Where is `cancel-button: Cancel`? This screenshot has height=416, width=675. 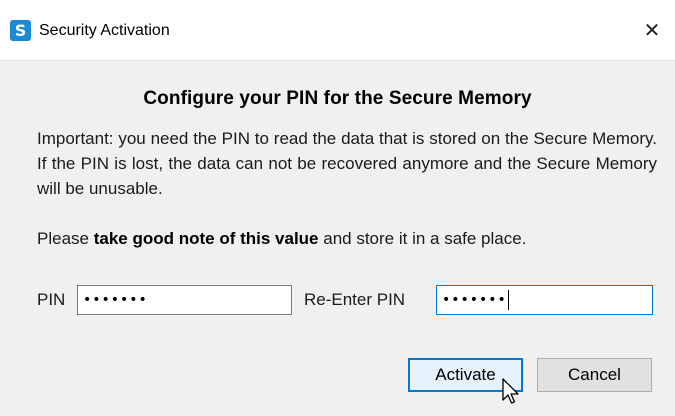 cancel-button: Cancel is located at coordinates (594, 375).